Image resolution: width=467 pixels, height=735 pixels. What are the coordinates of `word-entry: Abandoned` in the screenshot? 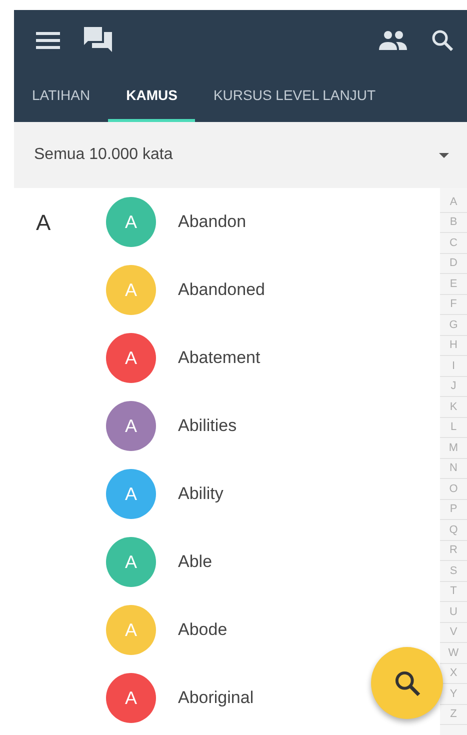 It's located at (221, 290).